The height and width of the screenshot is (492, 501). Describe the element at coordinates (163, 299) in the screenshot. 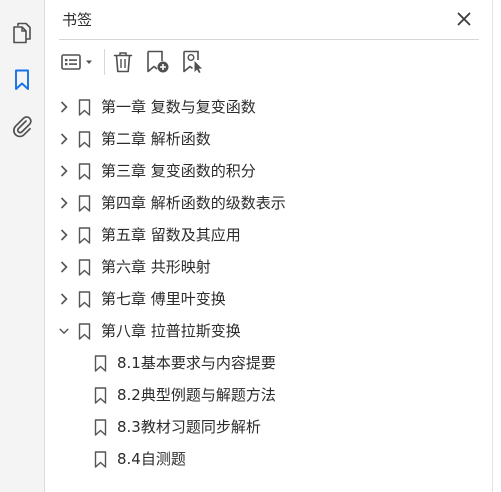

I see `bookmark-label: 第七章 傅里叶变换` at that location.